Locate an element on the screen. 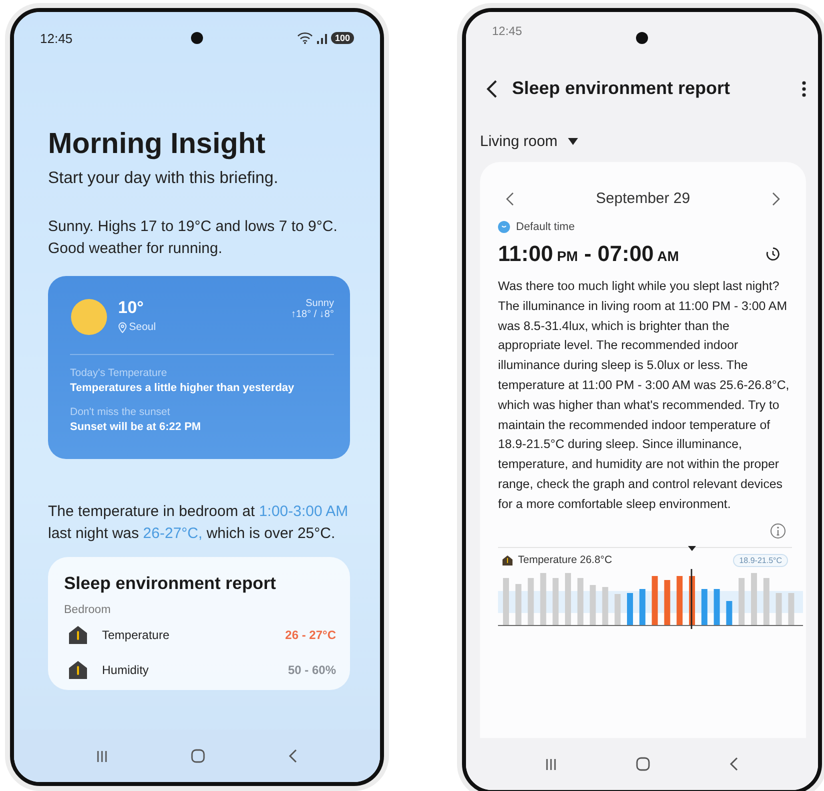 The width and height of the screenshot is (824, 791). moon-badge-icon is located at coordinates (504, 227).